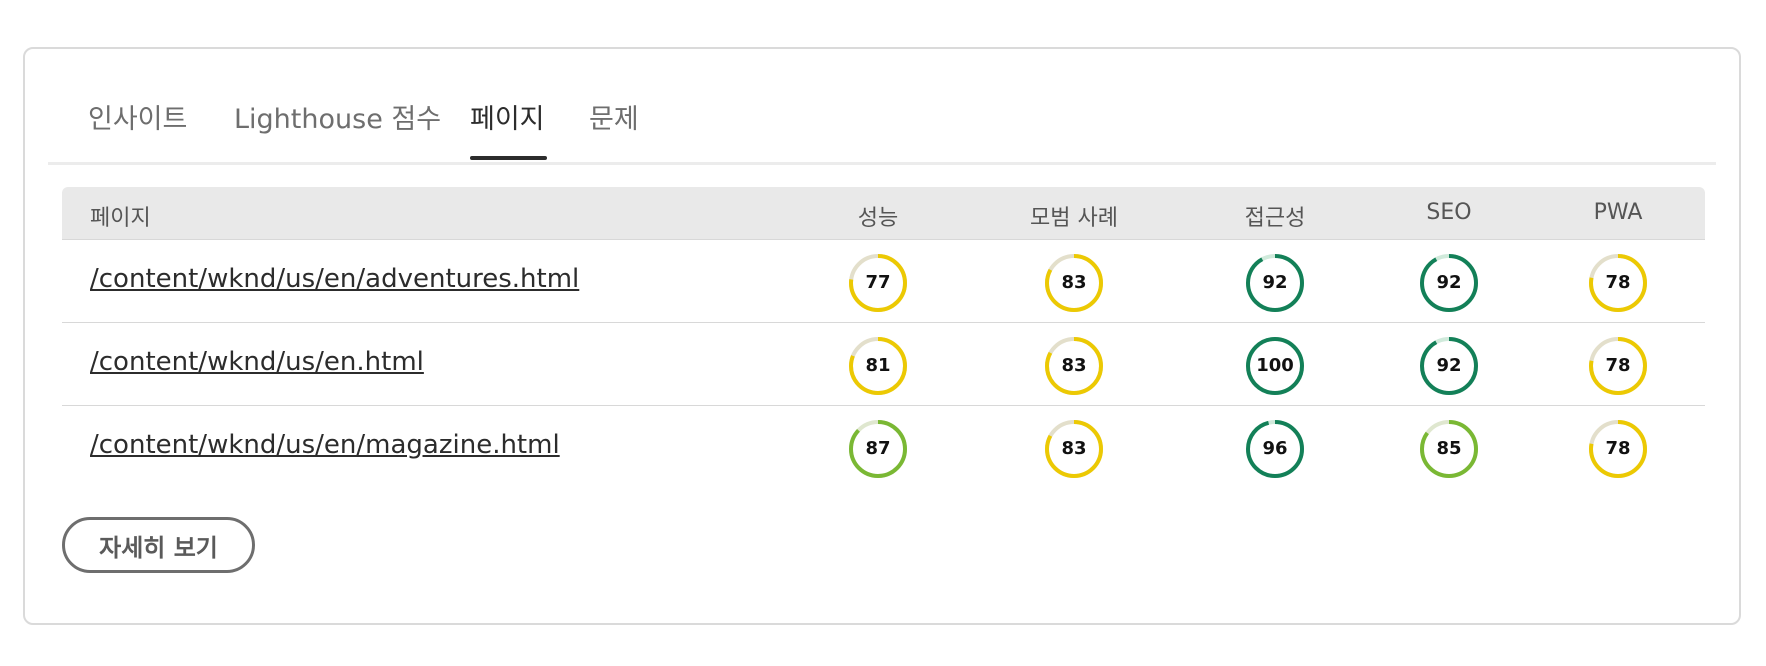 The width and height of the screenshot is (1766, 666). I want to click on column-header-pwa: PWA, so click(1618, 212).